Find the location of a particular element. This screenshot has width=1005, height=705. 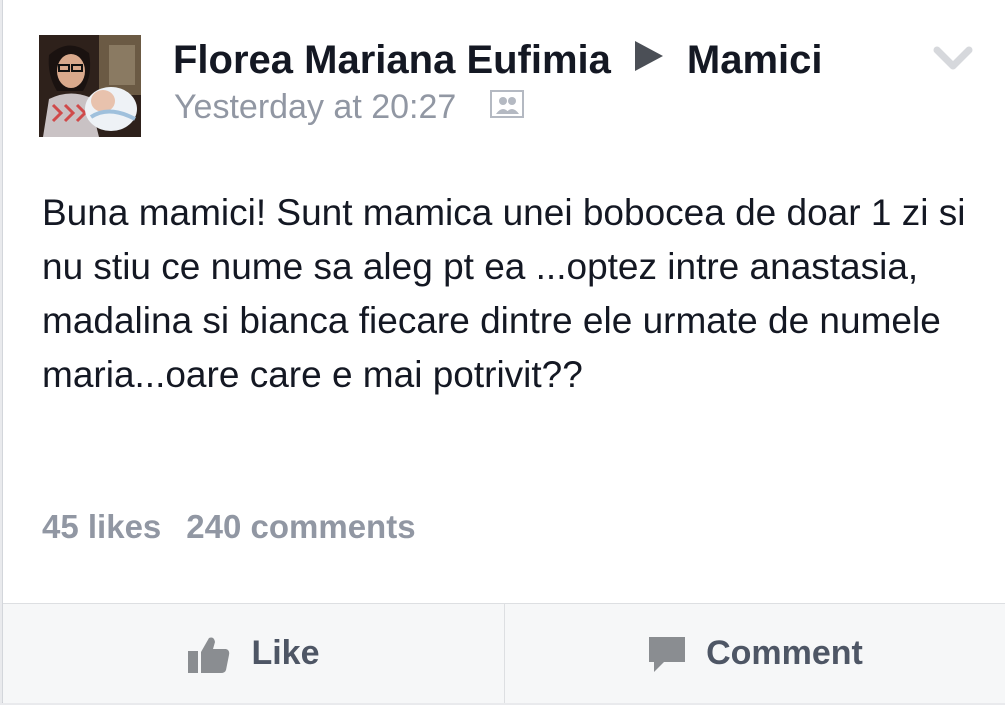

author-name: Florea Mariana Eufimia is located at coordinates (392, 60).